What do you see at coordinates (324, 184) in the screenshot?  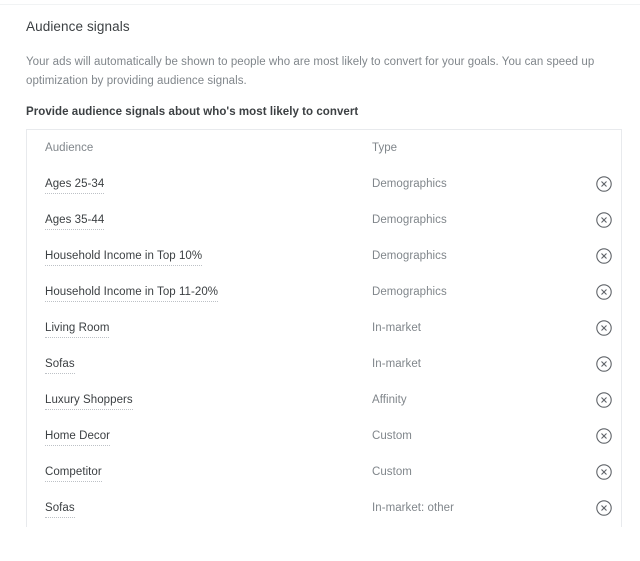 I see `table-row: Ages 25-34 Demographics` at bounding box center [324, 184].